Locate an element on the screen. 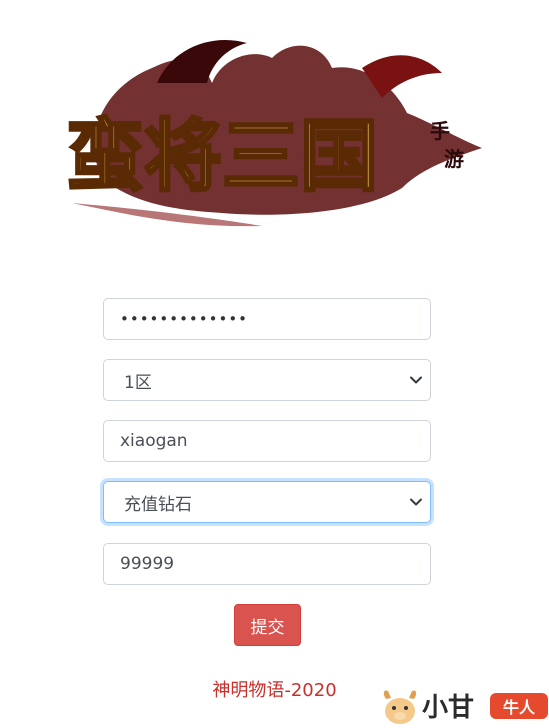 This screenshot has height=728, width=549. server-select-value: 1区 is located at coordinates (138, 382).